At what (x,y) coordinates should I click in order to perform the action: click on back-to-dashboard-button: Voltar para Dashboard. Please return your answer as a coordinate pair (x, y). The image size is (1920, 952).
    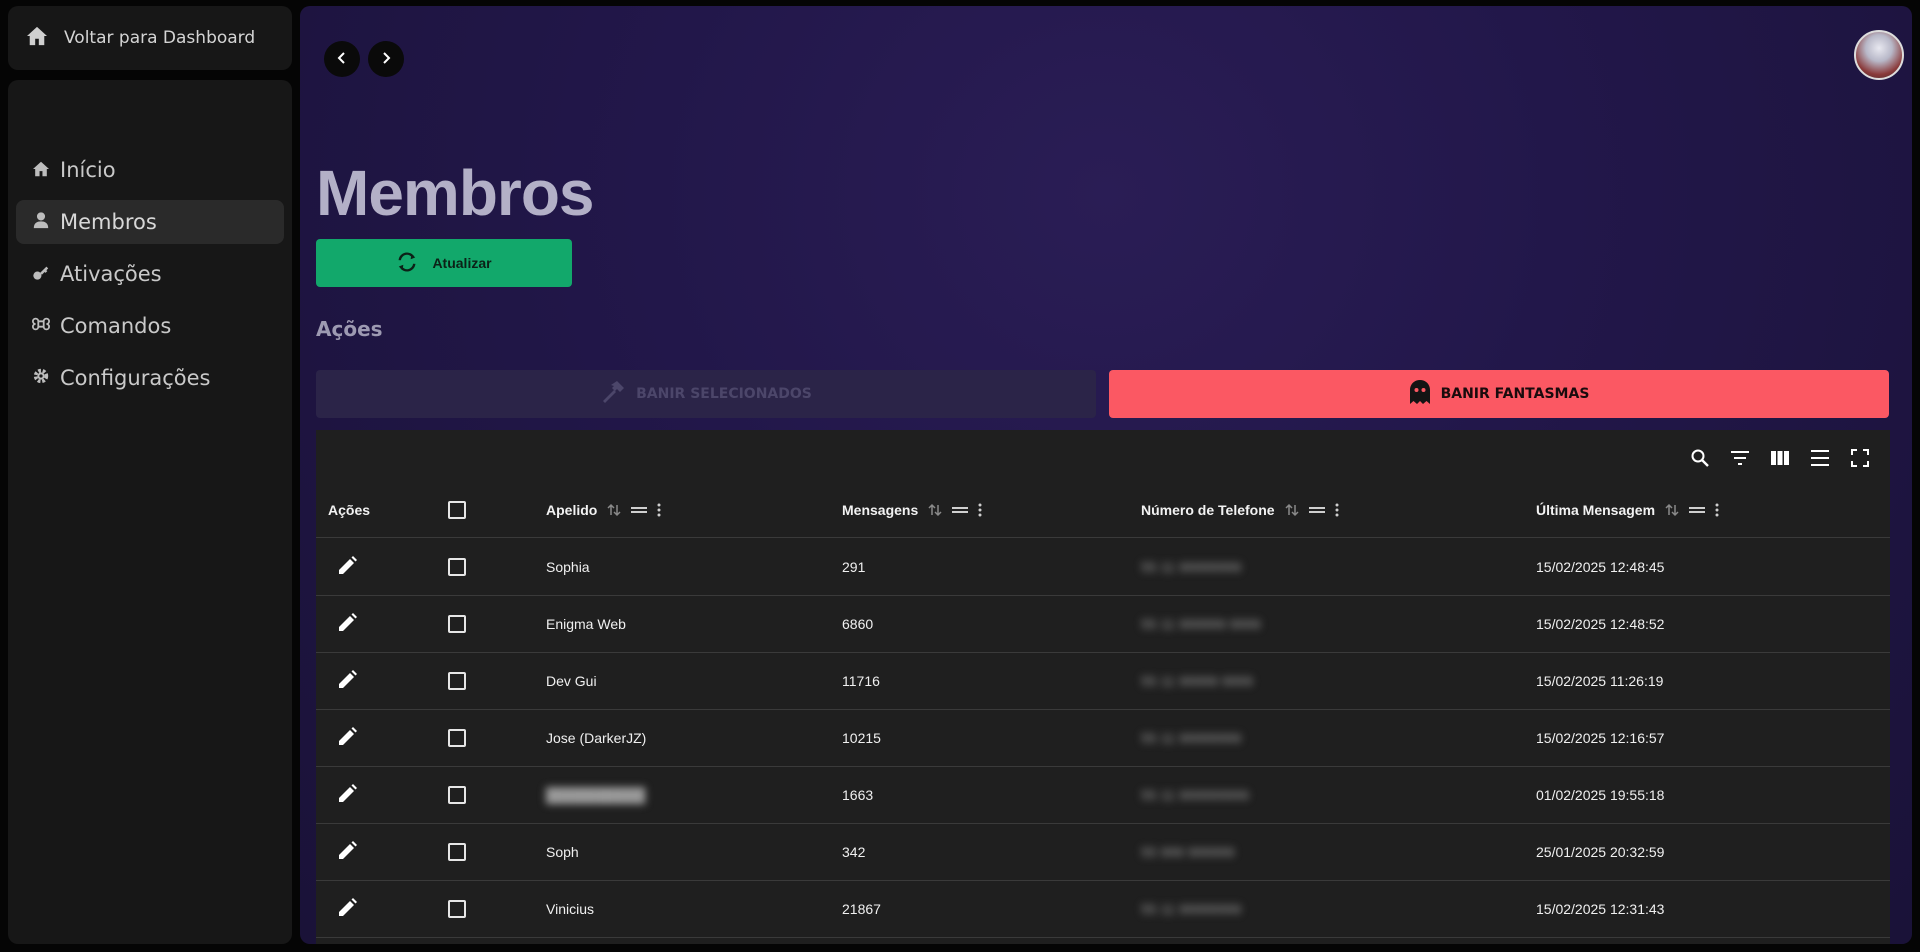
    Looking at the image, I should click on (150, 38).